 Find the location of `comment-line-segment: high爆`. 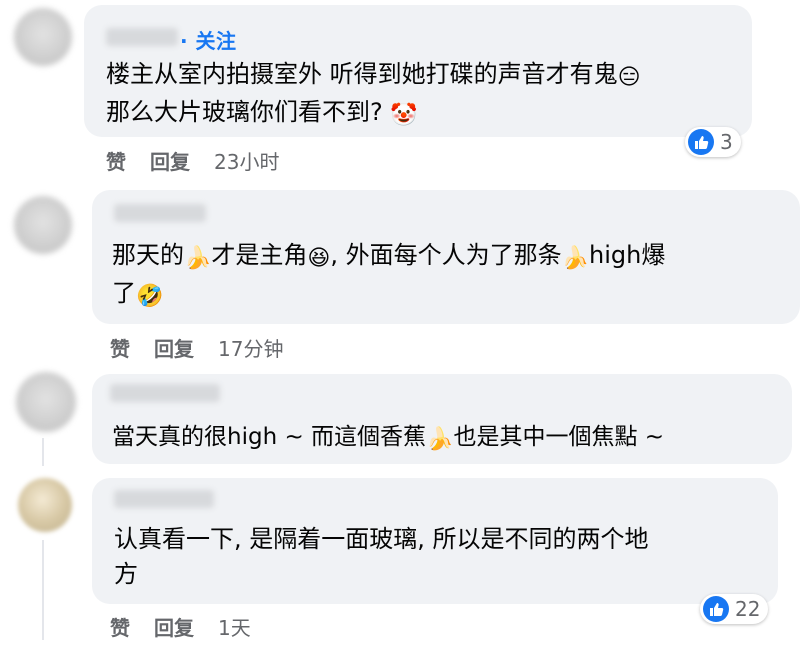

comment-line-segment: high爆 is located at coordinates (627, 255).